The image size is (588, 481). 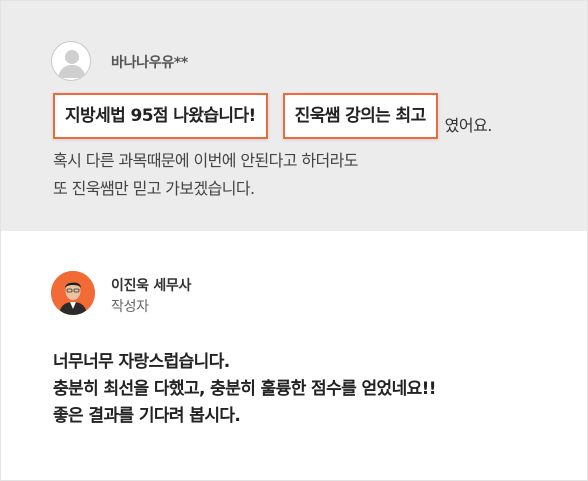 What do you see at coordinates (130, 307) in the screenshot?
I see `author-role-label: 작성자` at bounding box center [130, 307].